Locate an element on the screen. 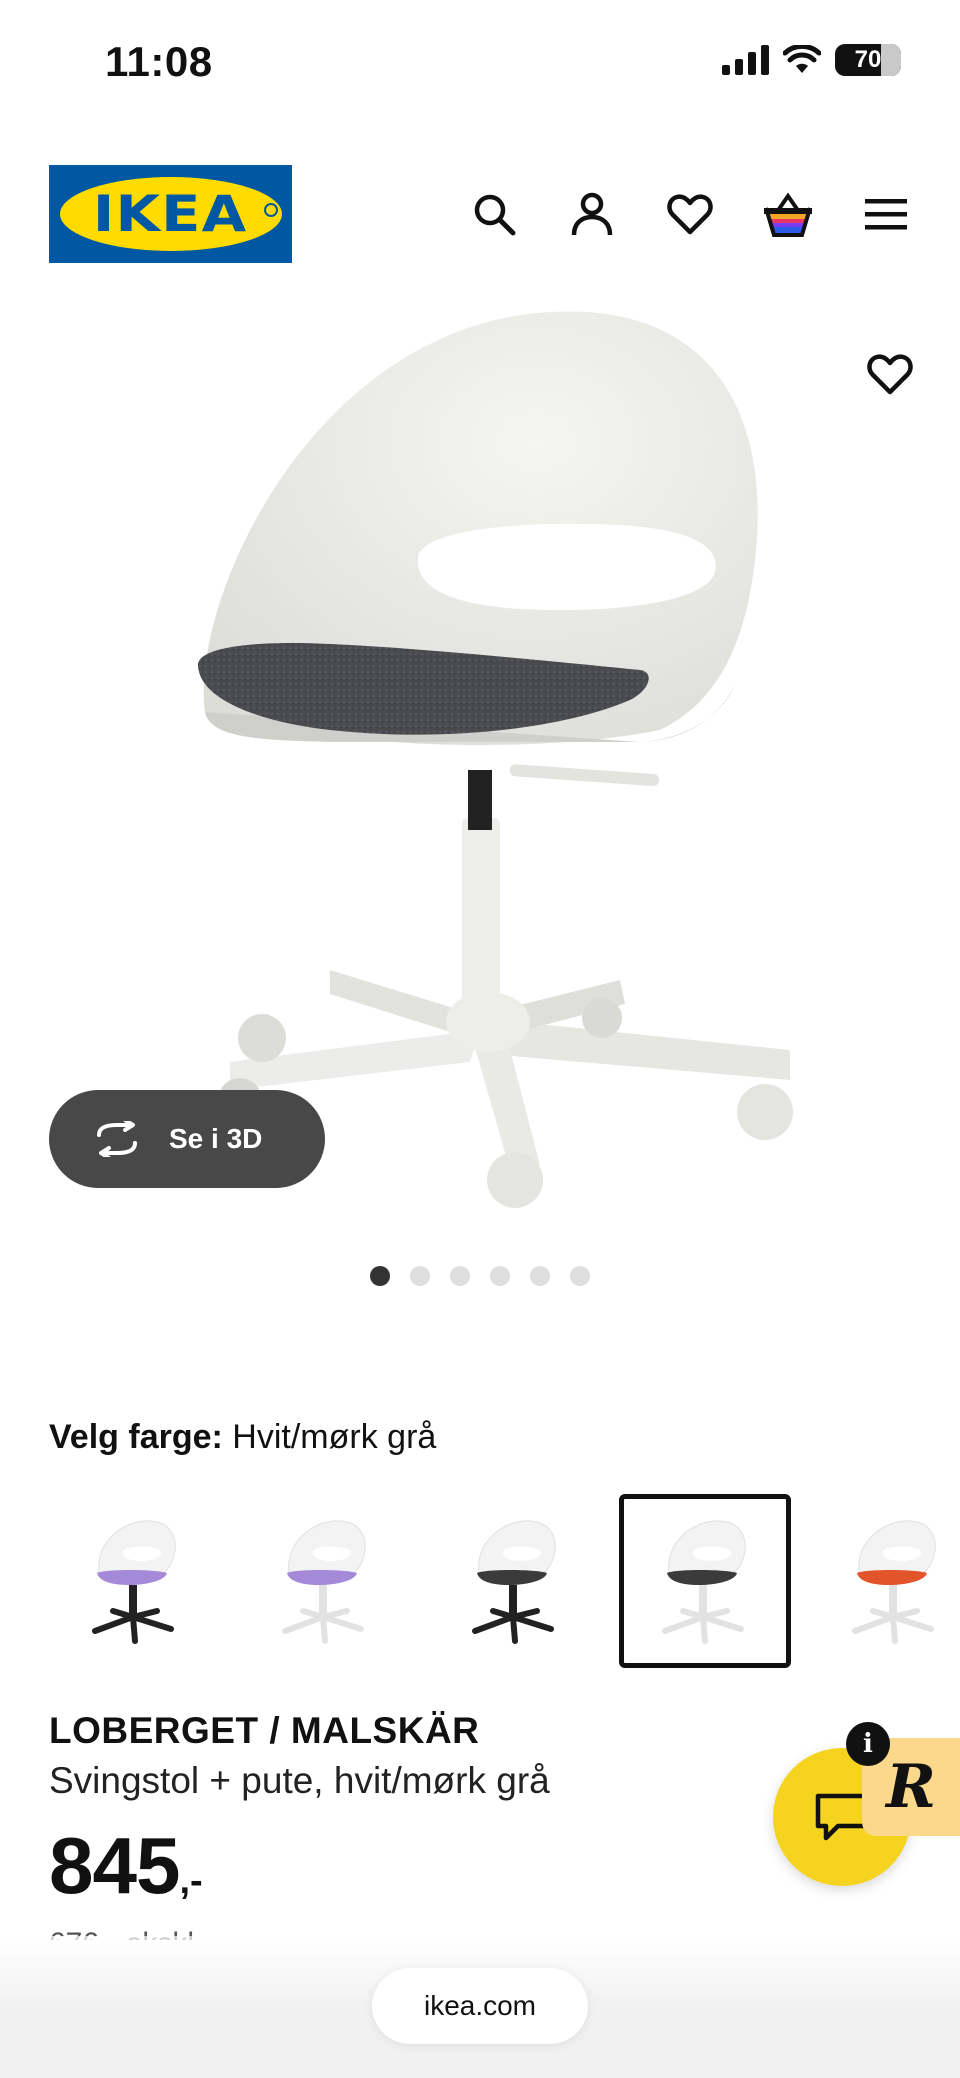 This screenshot has width=960, height=2078. swatch-white-darkgrey-white is located at coordinates (705, 1581).